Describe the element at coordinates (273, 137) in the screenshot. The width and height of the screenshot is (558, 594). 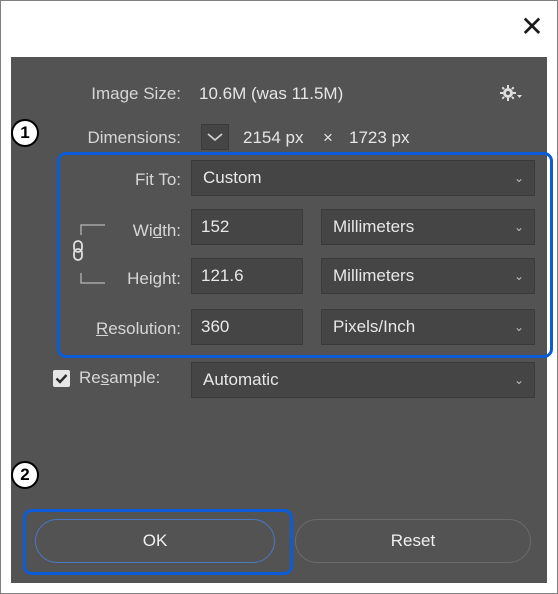
I see `dimensions-width: 2154 px` at that location.